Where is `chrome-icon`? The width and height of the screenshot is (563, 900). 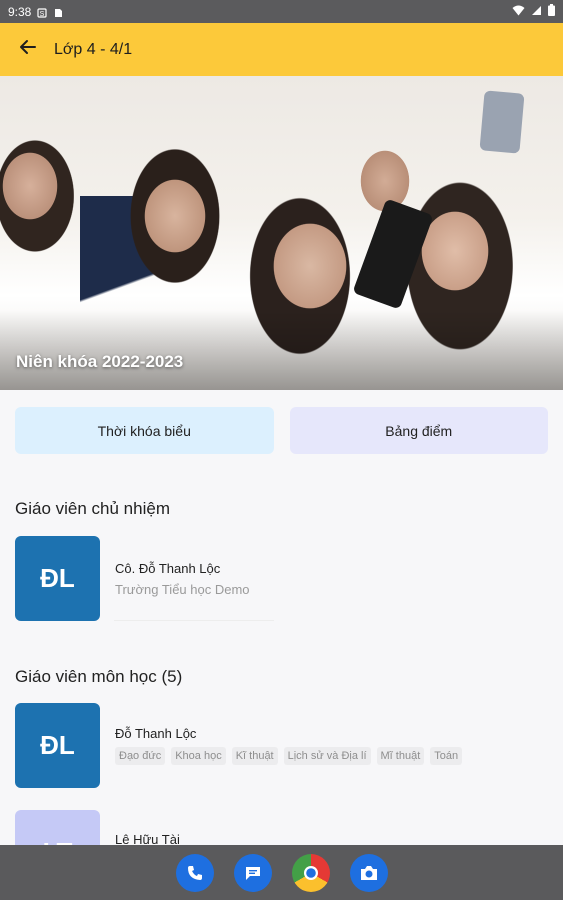
chrome-icon is located at coordinates (310, 872).